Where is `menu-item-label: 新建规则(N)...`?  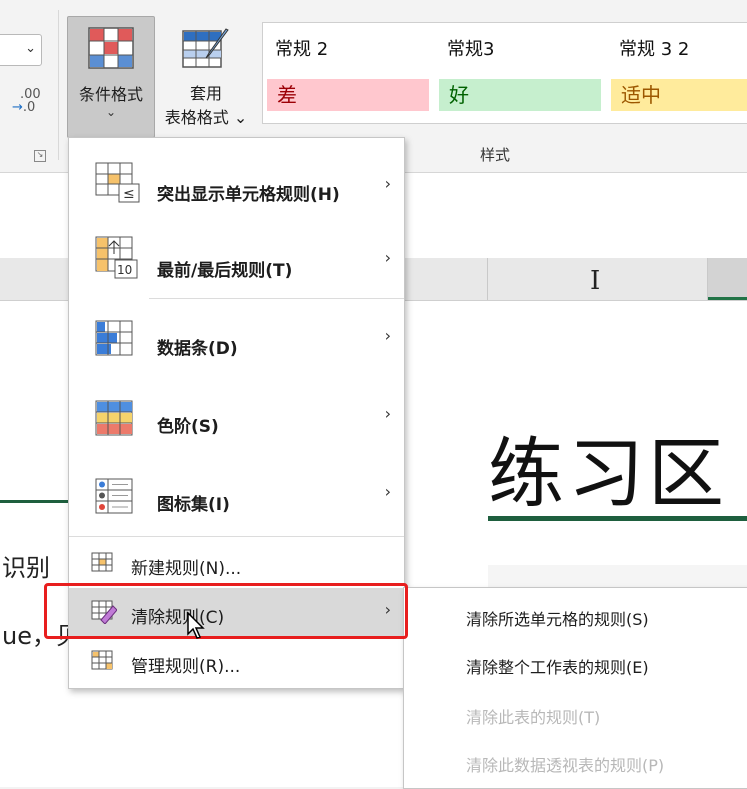
menu-item-label: 新建规则(N)... is located at coordinates (186, 569).